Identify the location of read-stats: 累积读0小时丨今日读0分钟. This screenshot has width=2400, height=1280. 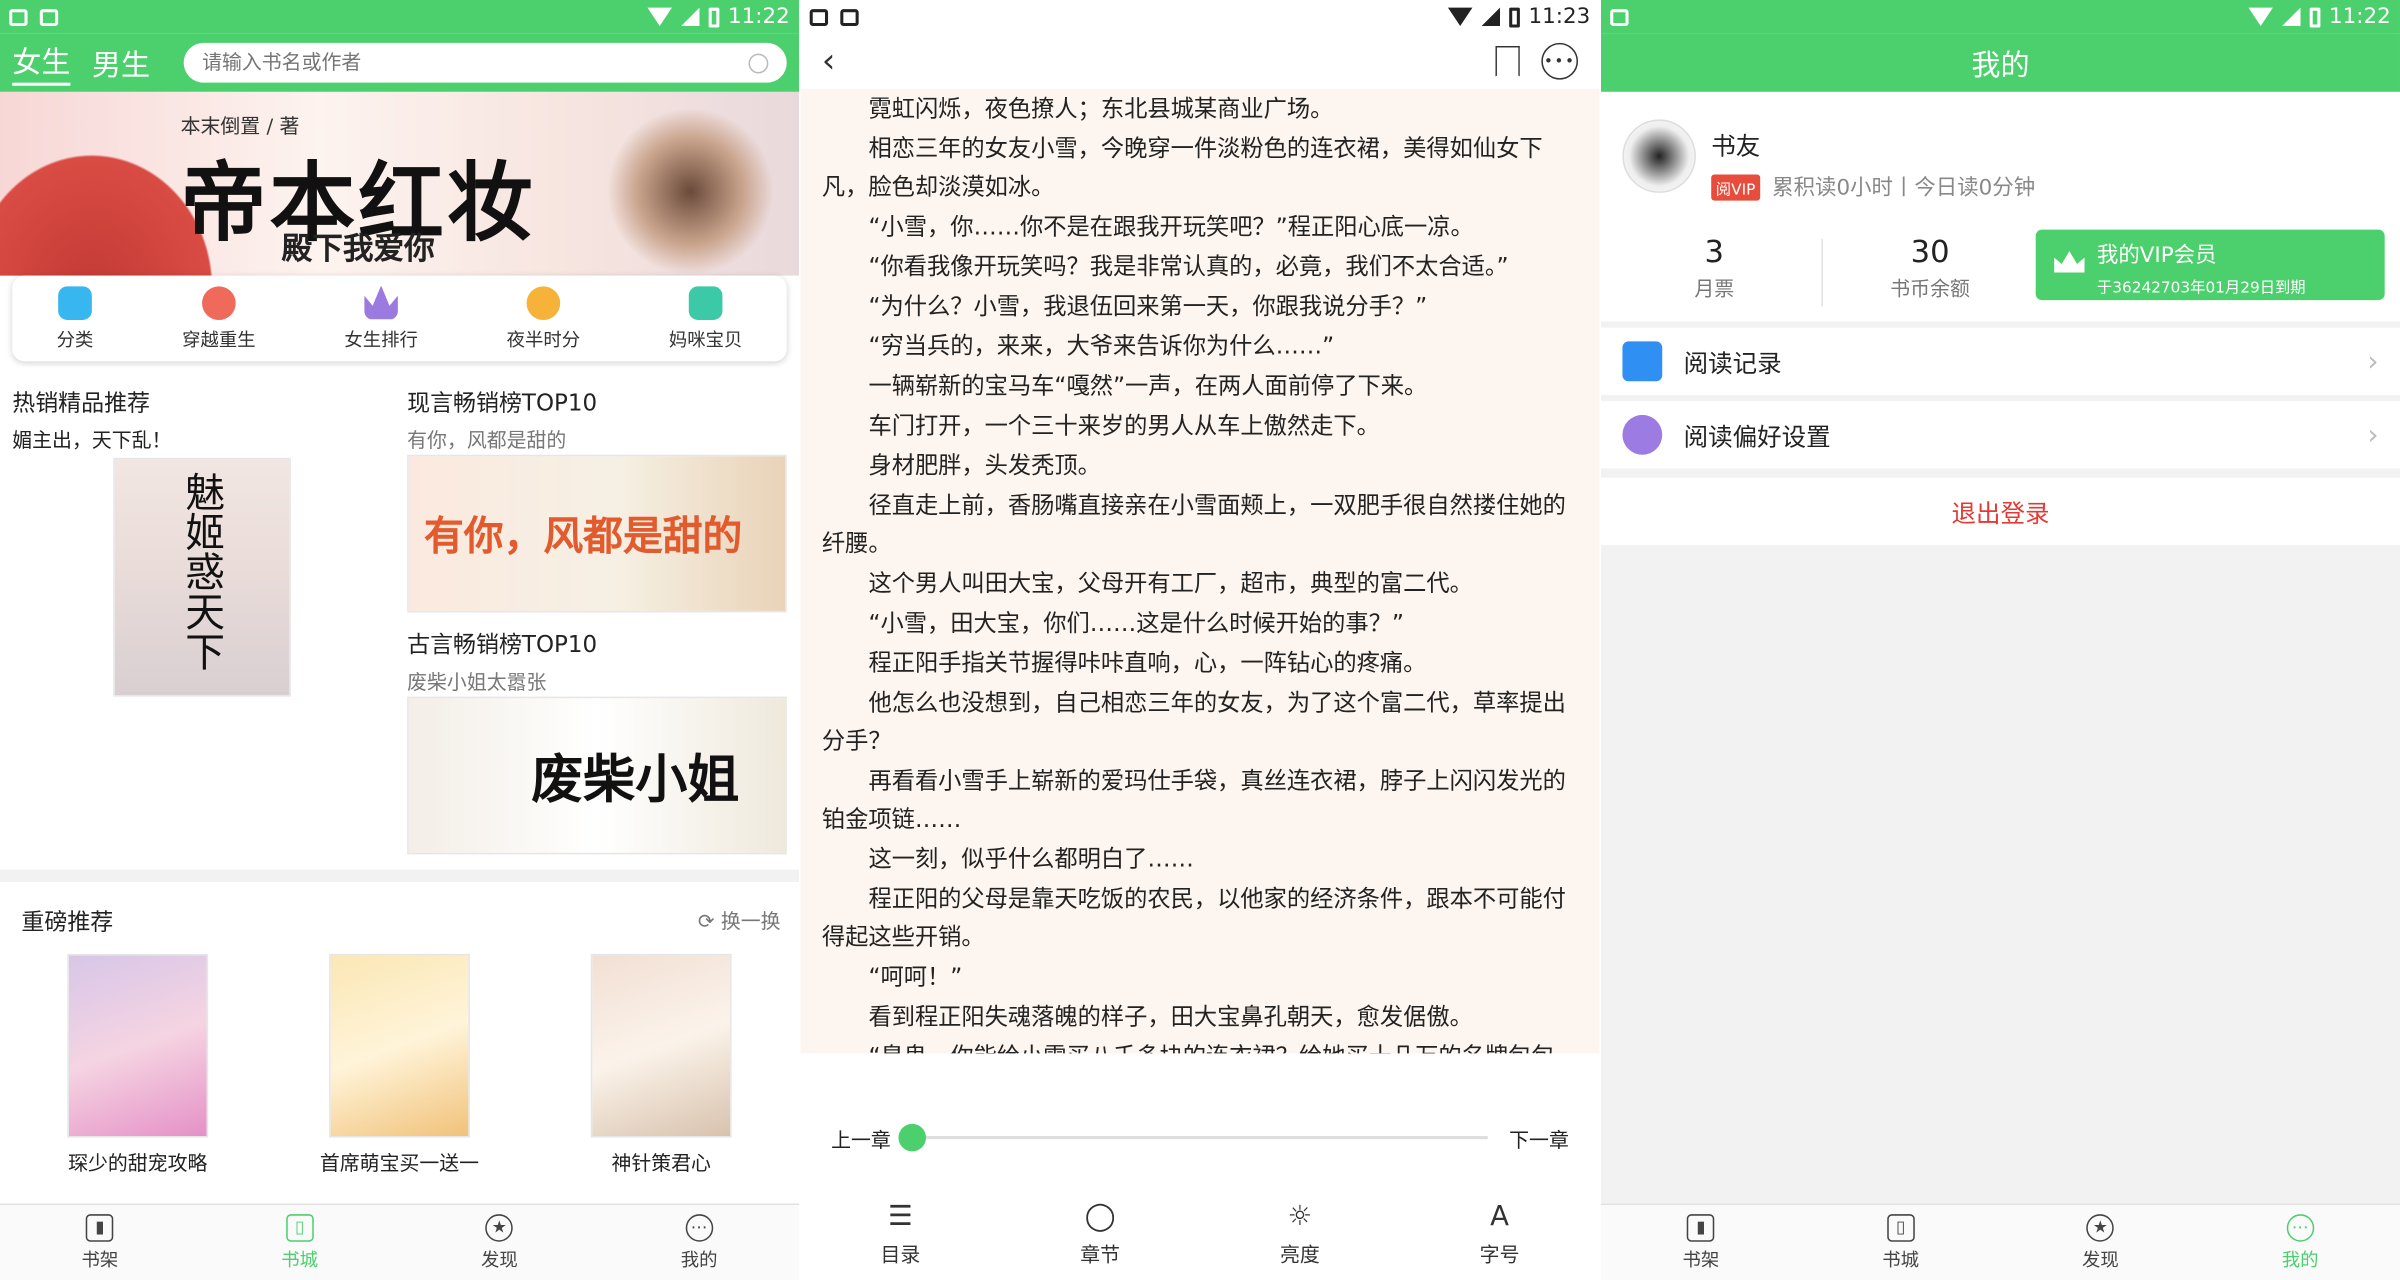
(1904, 188).